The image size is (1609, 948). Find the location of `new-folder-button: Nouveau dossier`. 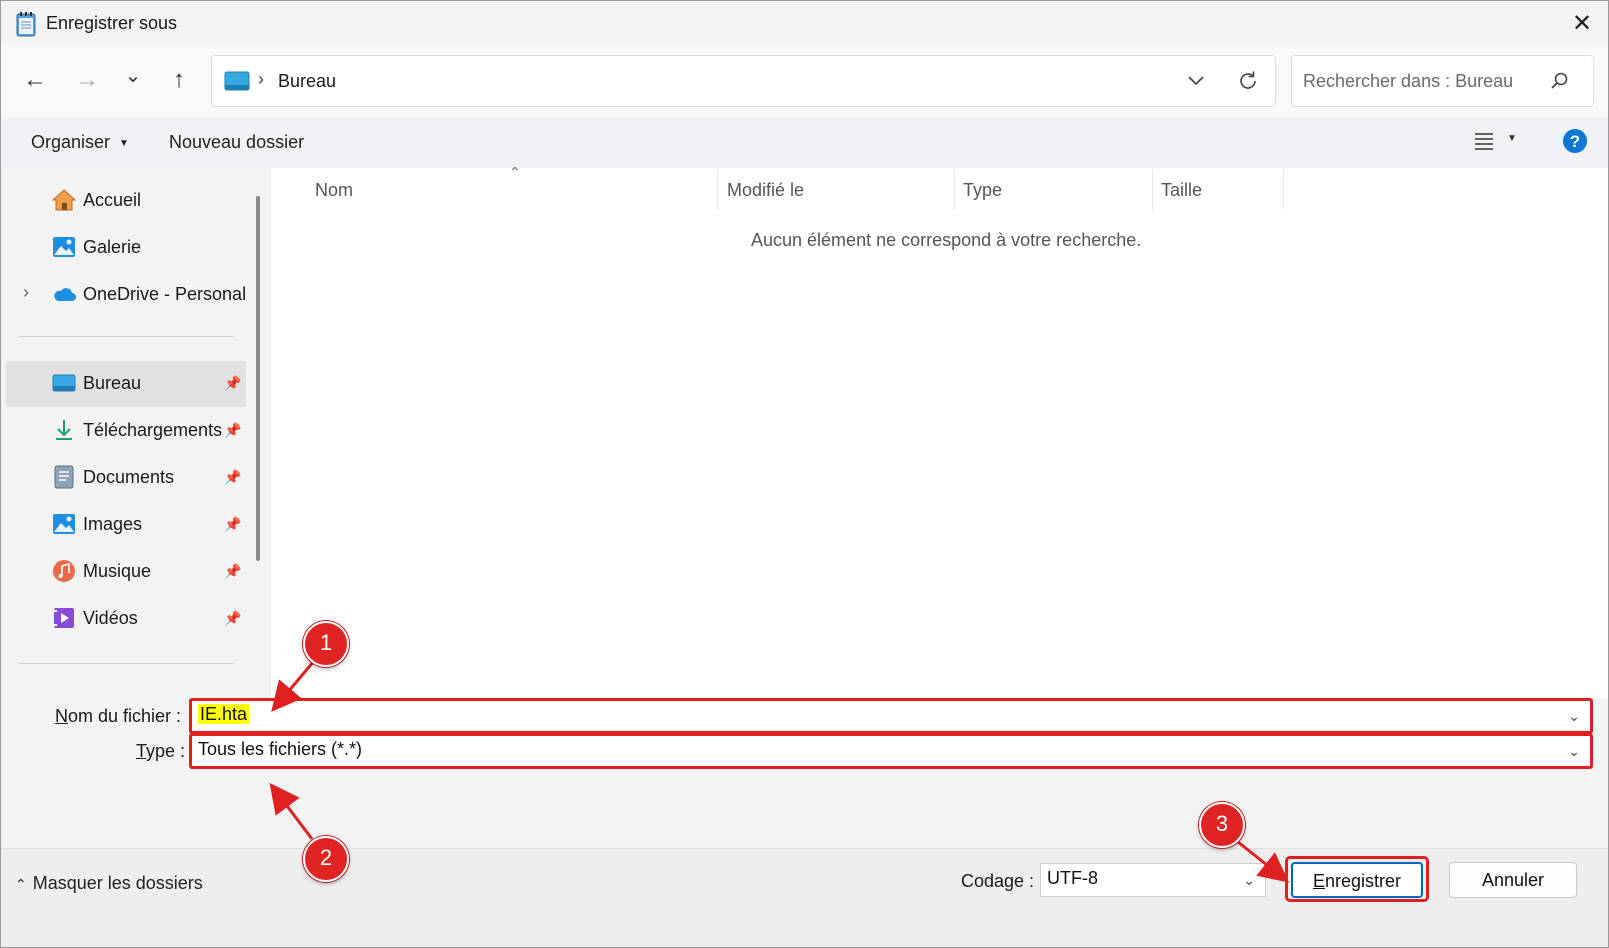

new-folder-button: Nouveau dossier is located at coordinates (236, 142).